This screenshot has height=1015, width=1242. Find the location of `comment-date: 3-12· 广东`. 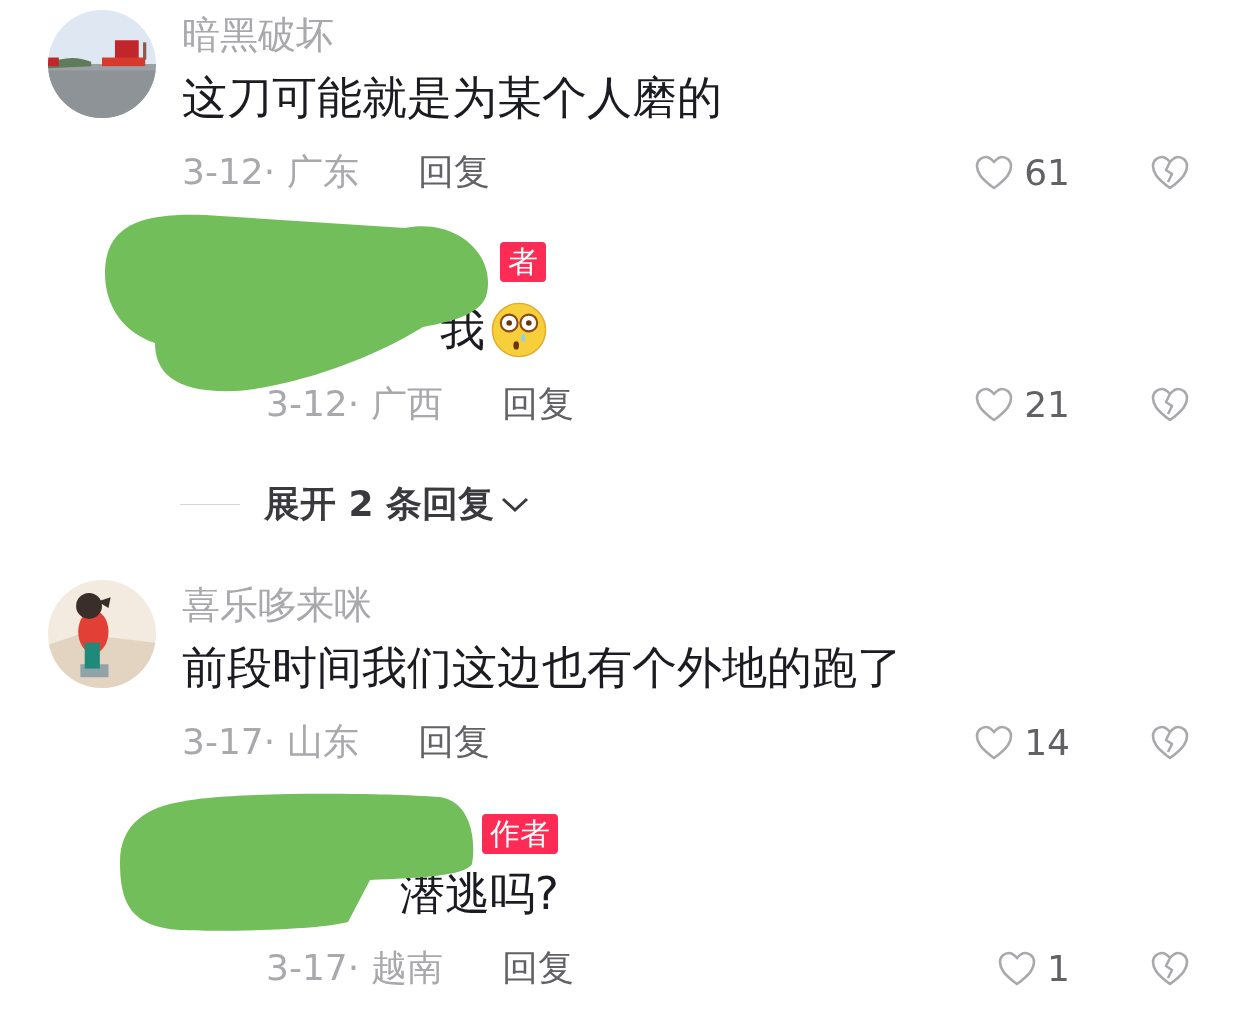

comment-date: 3-12· 广东 is located at coordinates (271, 171).